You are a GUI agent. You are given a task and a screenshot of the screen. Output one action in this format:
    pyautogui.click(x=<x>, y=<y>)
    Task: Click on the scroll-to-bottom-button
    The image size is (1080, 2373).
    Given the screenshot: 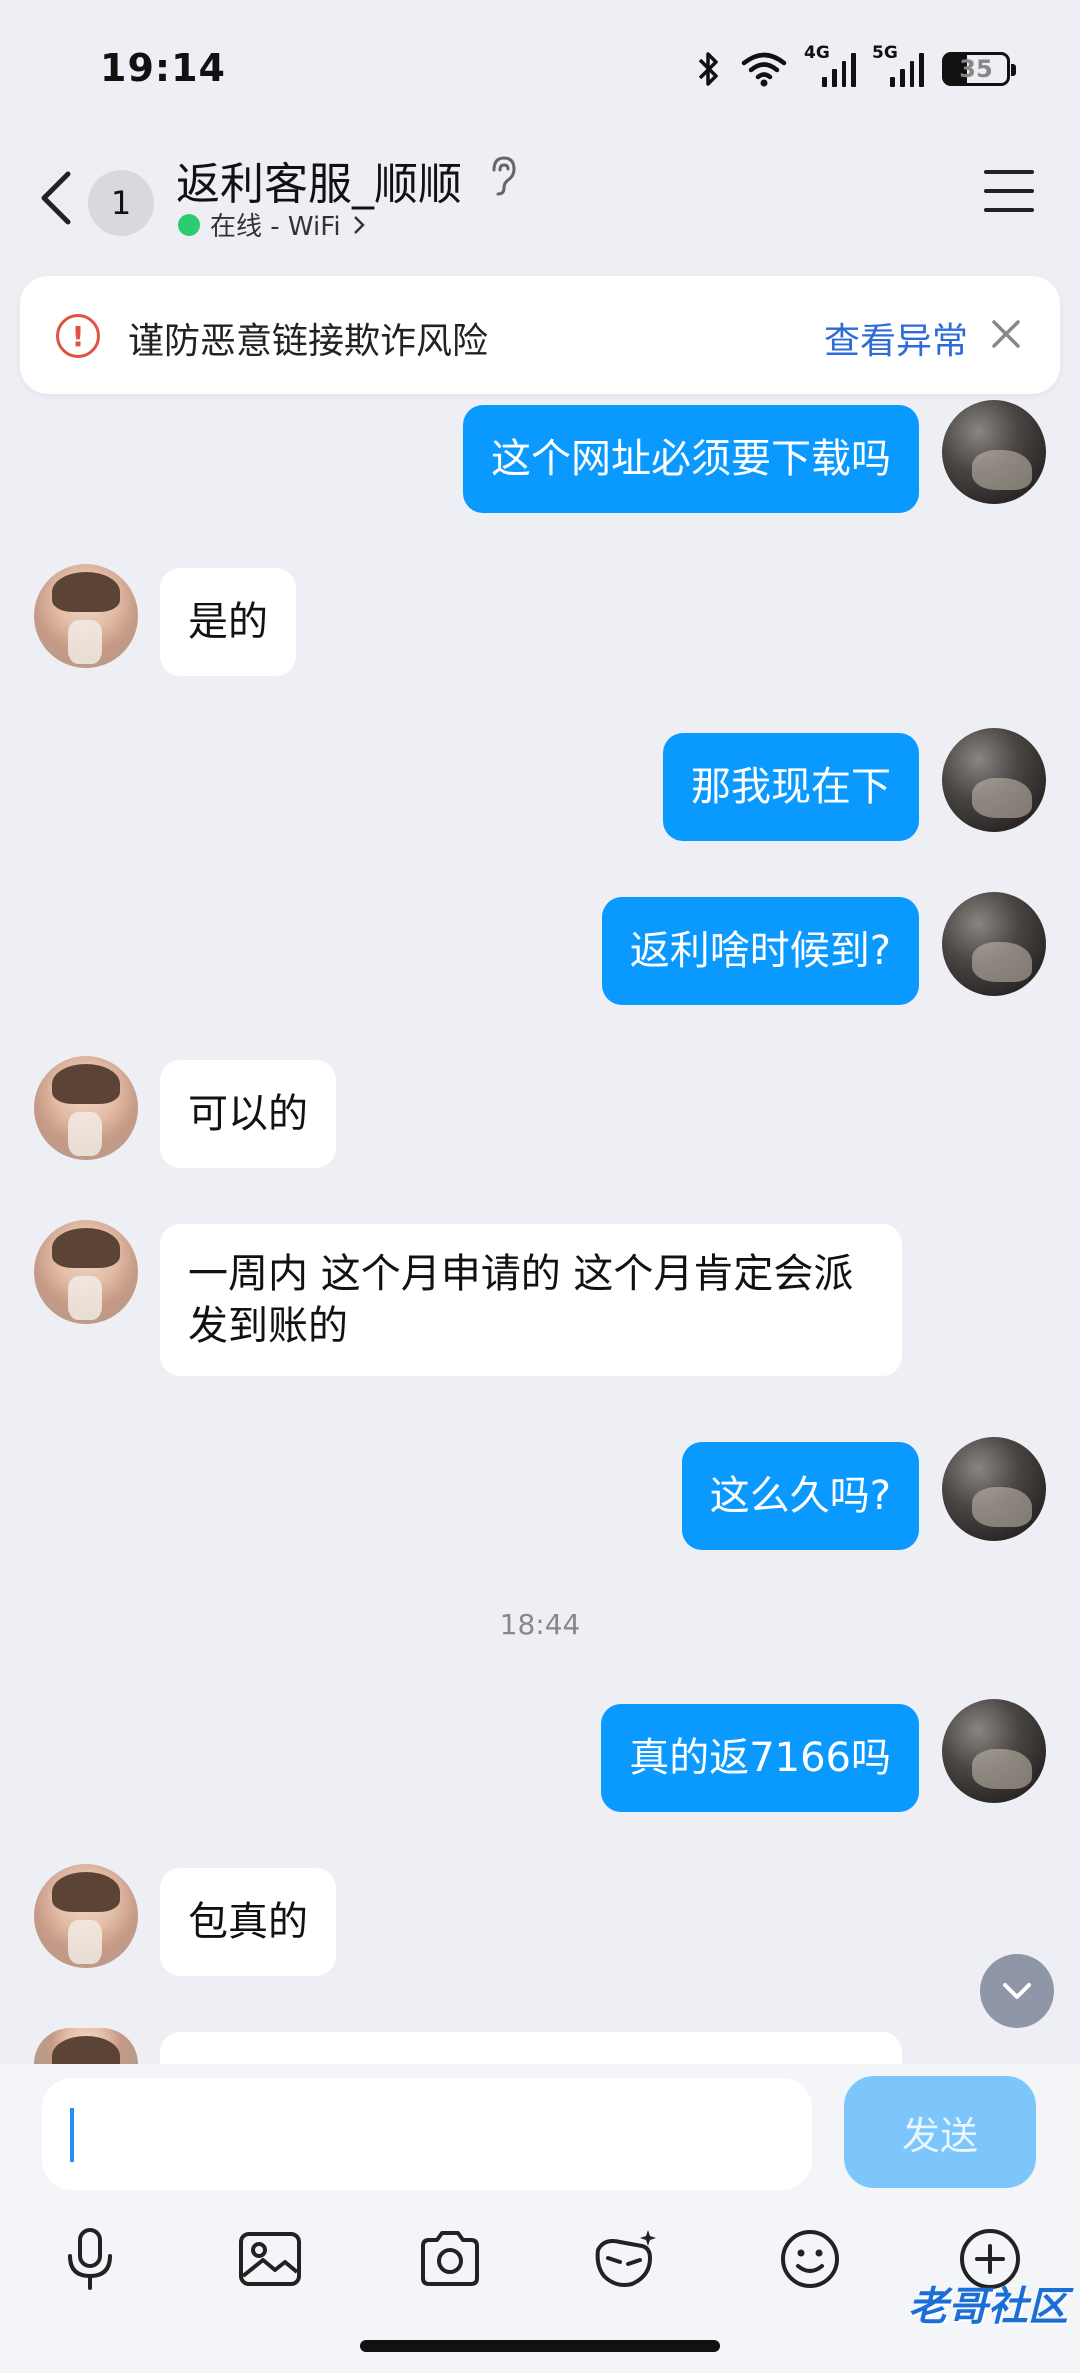 What is the action you would take?
    pyautogui.click(x=1017, y=1991)
    